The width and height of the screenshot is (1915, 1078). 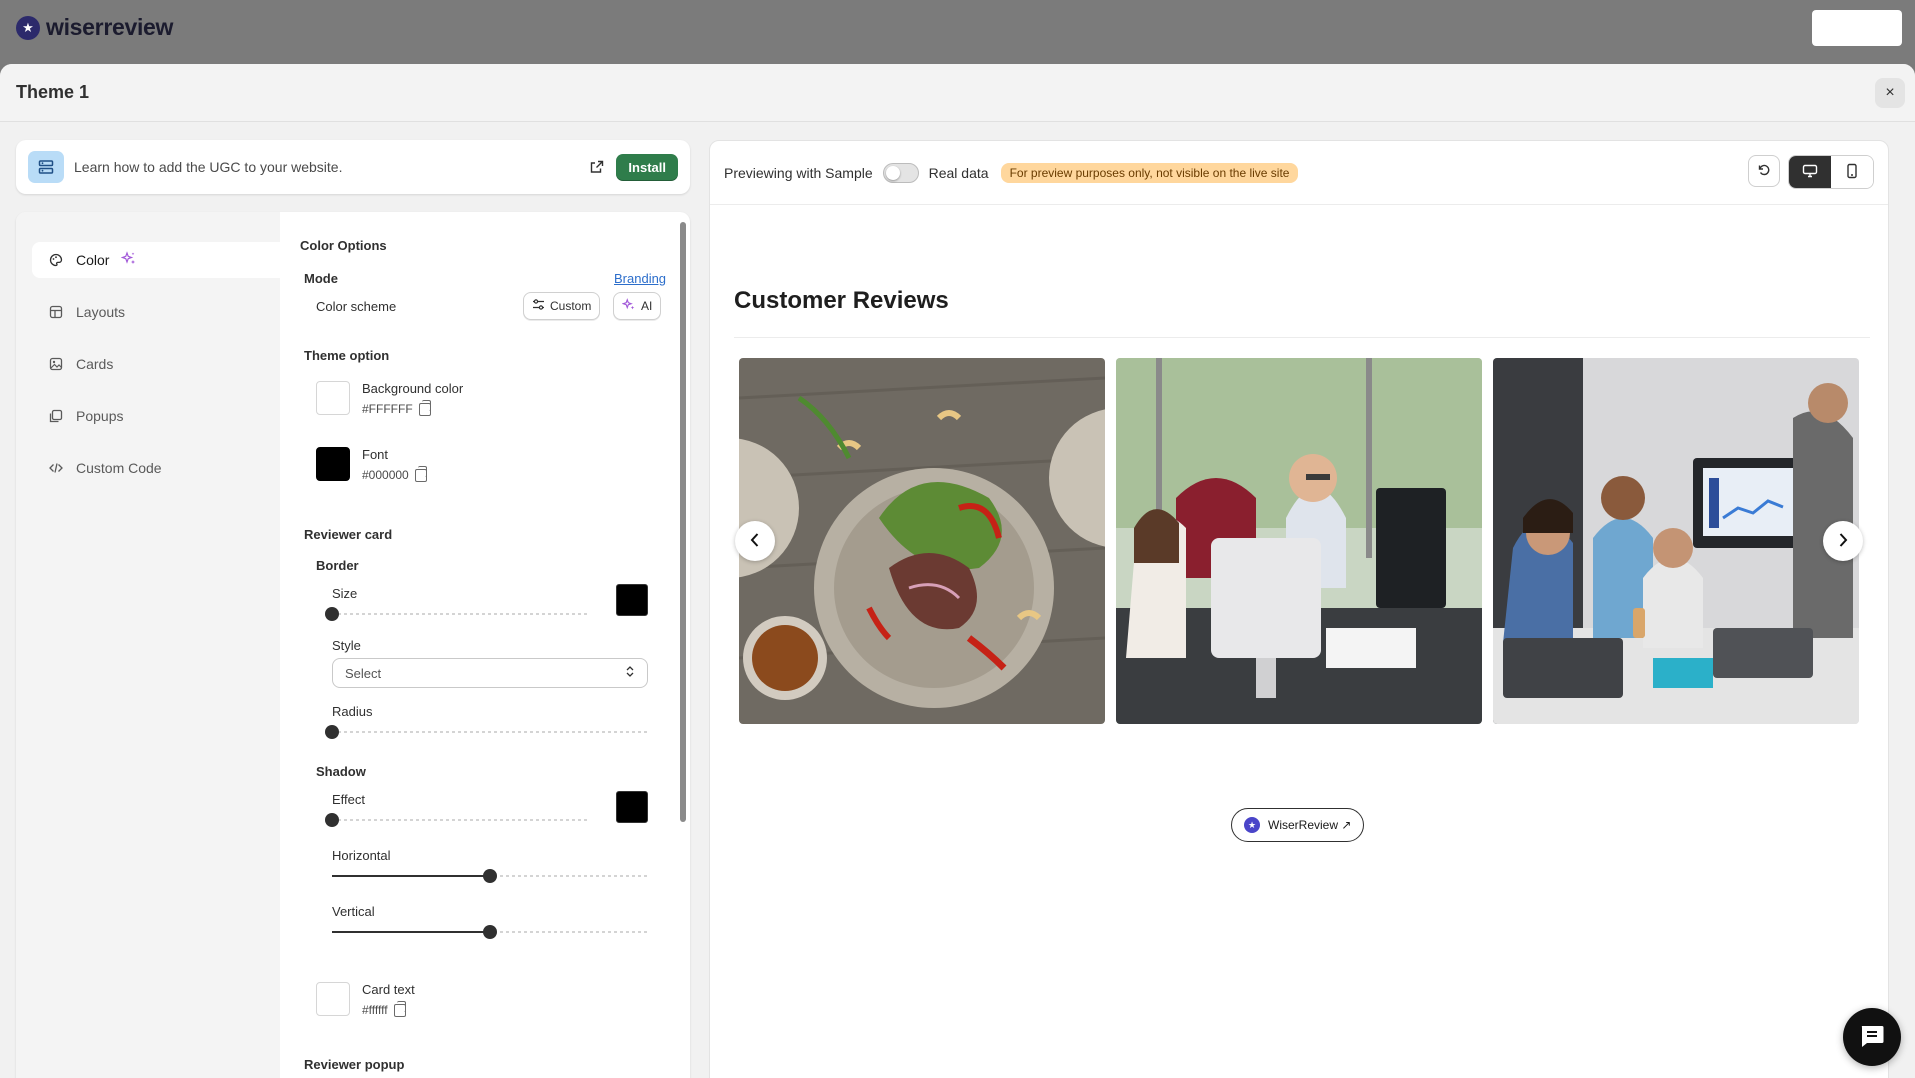 I want to click on vertical-slider, so click(x=490, y=932).